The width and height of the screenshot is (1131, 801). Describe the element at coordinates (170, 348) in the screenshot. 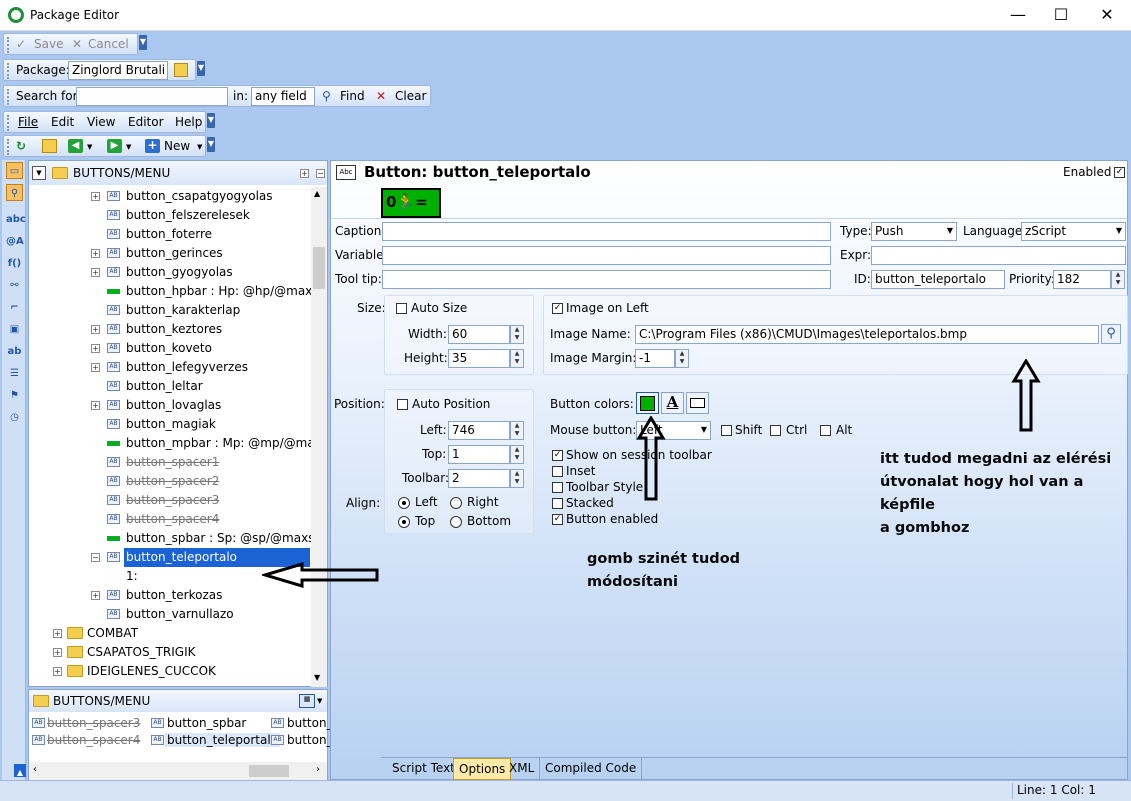

I see `tree-item: + AB button_koveto` at that location.